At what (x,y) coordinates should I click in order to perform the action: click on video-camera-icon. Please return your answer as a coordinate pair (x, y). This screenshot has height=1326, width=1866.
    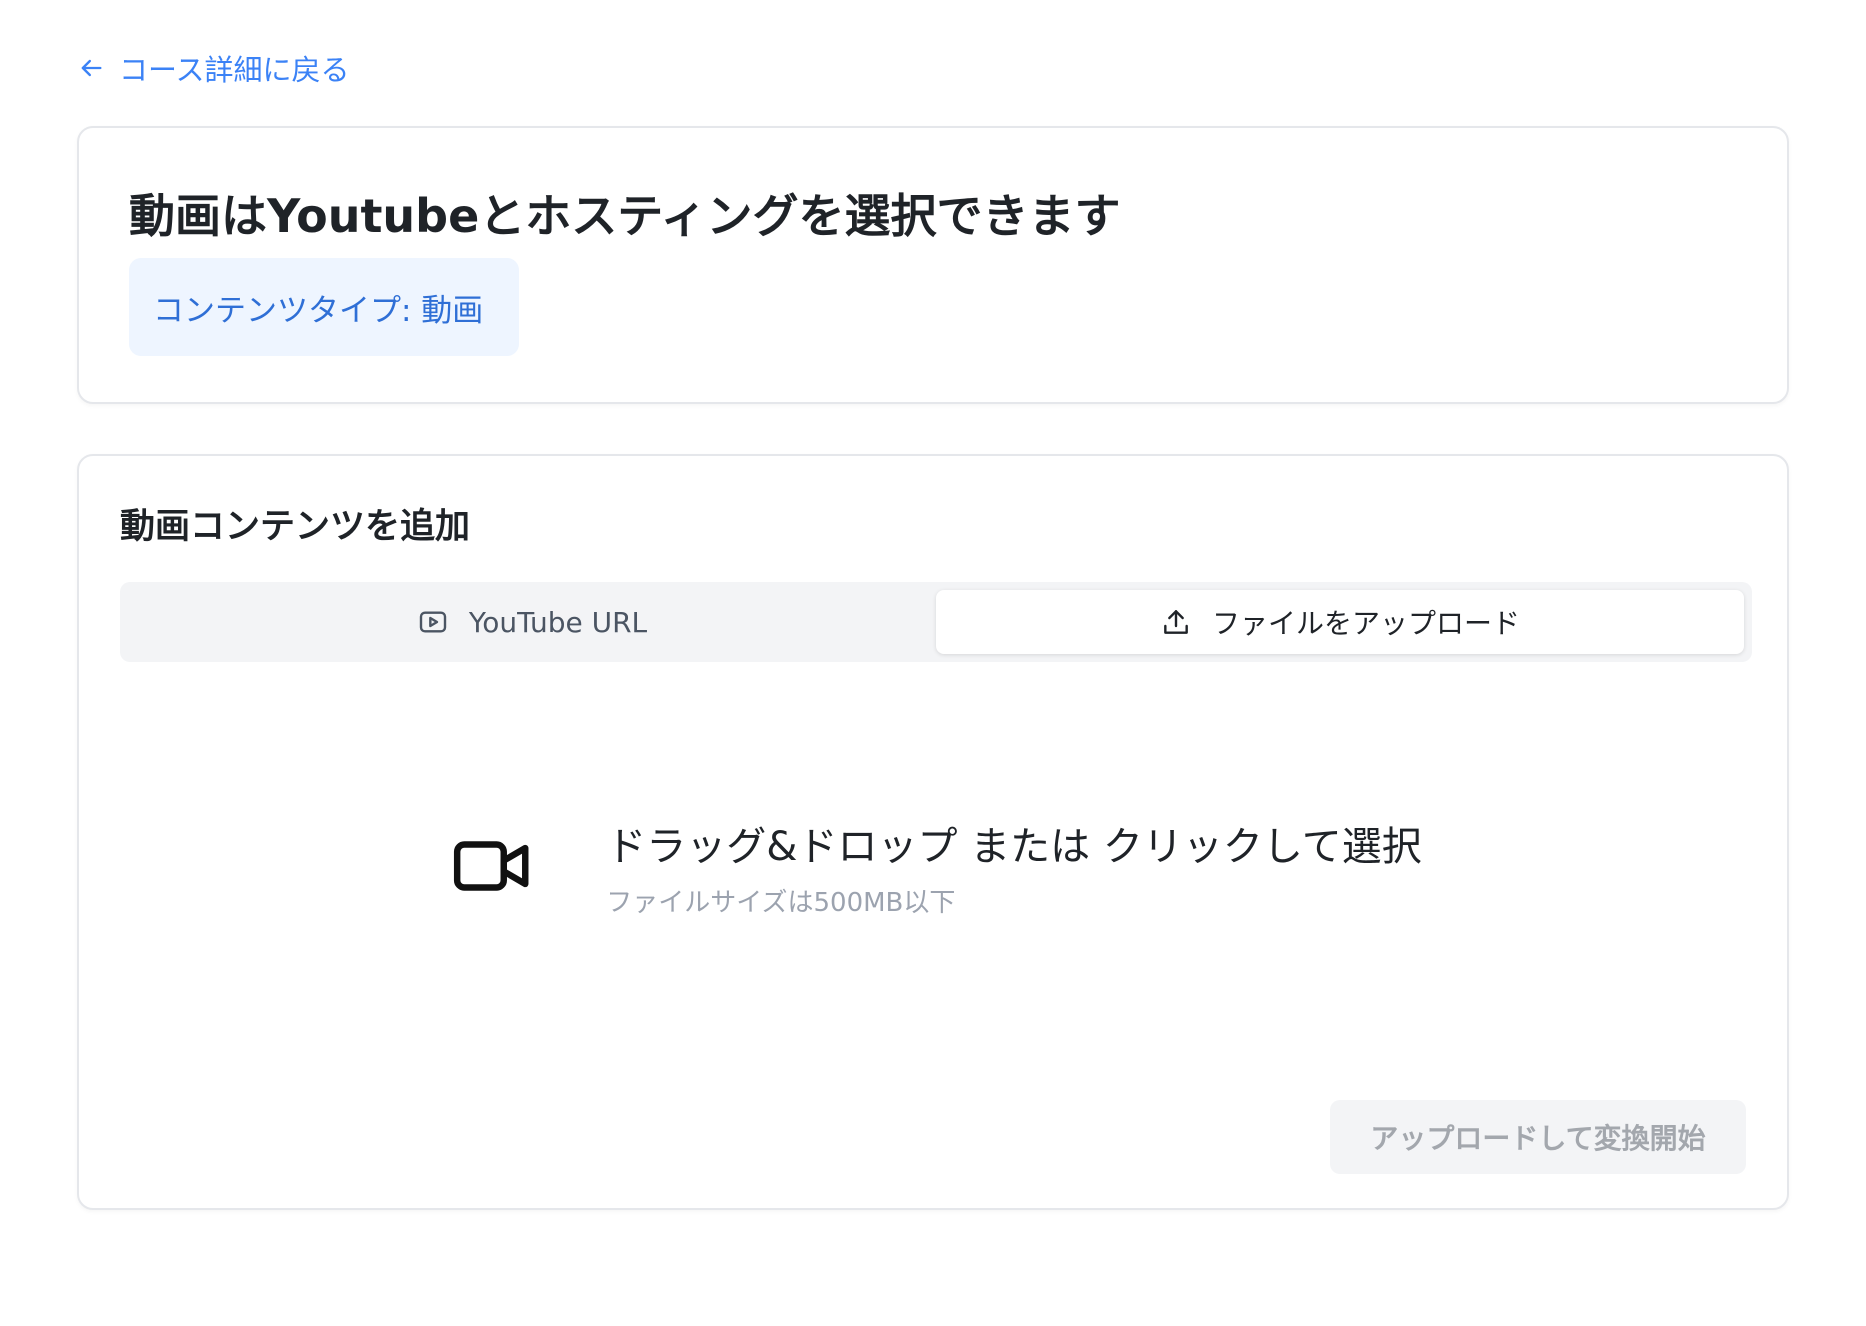
    Looking at the image, I should click on (491, 866).